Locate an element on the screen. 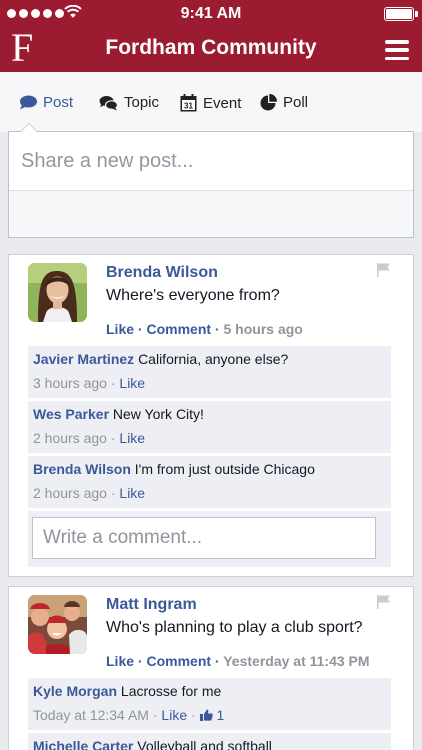 The height and width of the screenshot is (750, 422). comment-text: Michelle Carter Volleyball and softball is located at coordinates (152, 744).